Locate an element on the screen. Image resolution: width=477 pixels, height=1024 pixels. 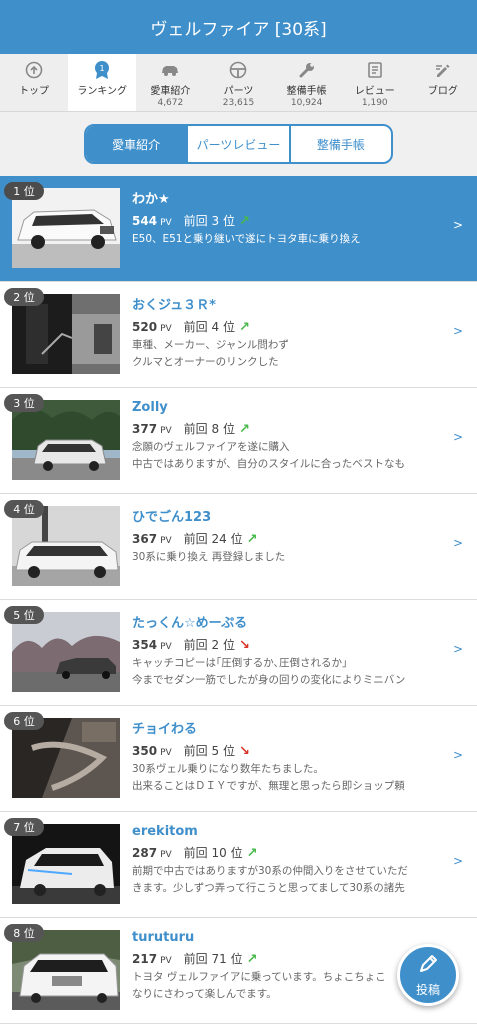
rank-badge: 2 位 is located at coordinates (24, 297).